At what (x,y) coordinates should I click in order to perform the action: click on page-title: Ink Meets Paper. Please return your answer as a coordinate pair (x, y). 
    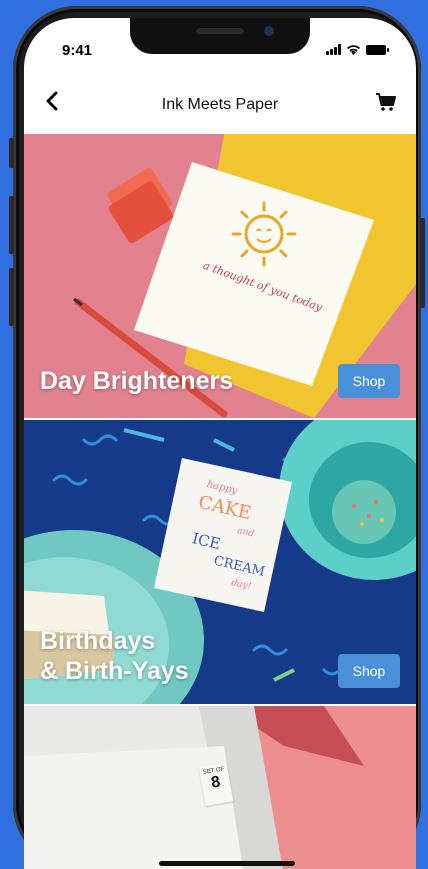
    Looking at the image, I should click on (220, 104).